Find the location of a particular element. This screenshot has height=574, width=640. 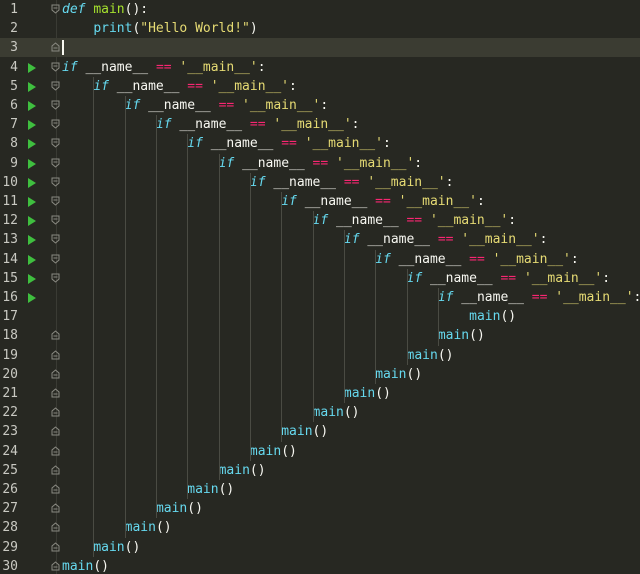

code-line: 18 main() is located at coordinates (320, 335).